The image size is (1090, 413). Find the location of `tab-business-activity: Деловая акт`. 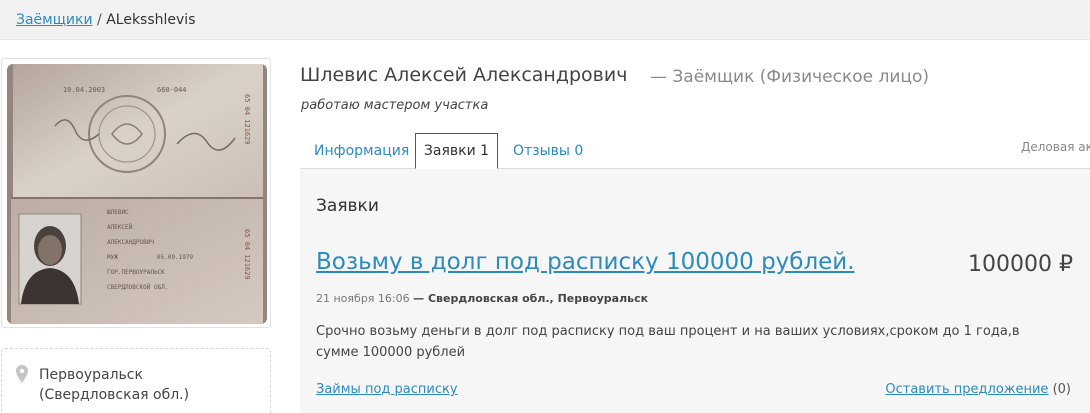

tab-business-activity: Деловая акт is located at coordinates (1055, 147).